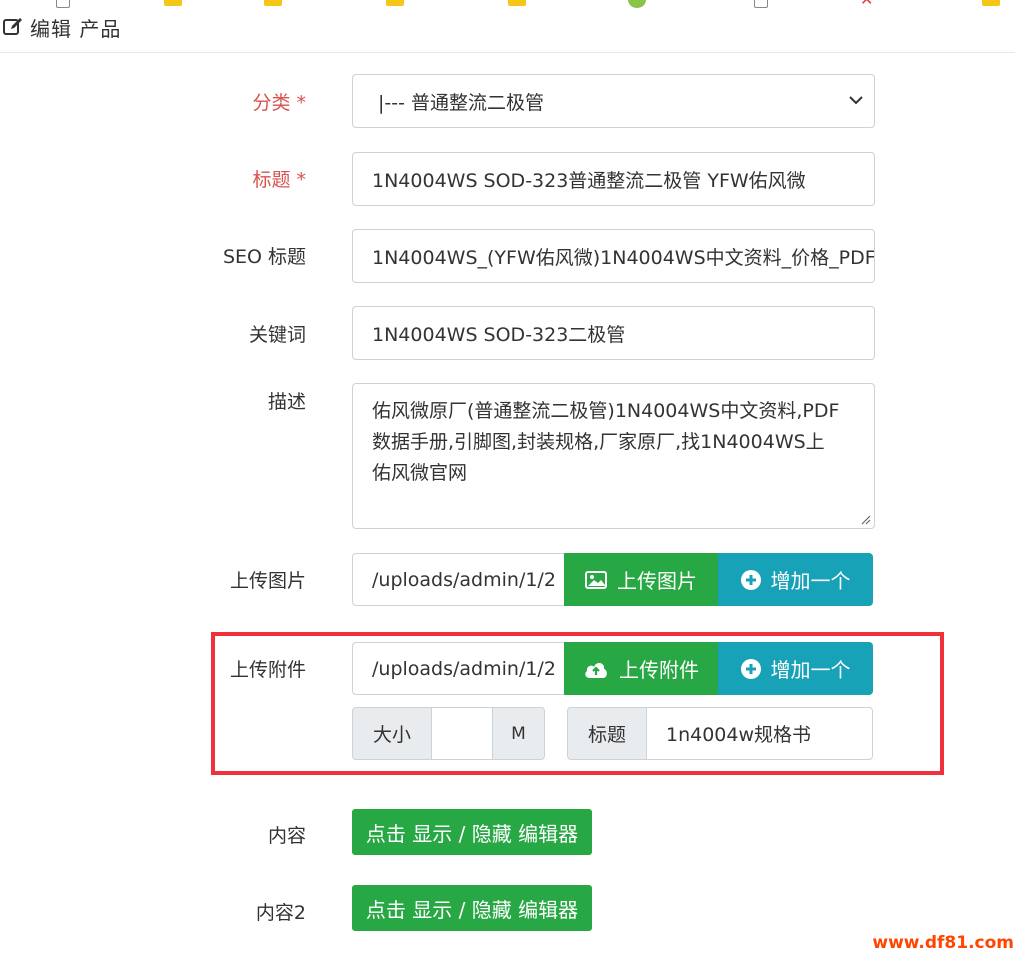  I want to click on upload-image-button-label: 上传图片, so click(657, 581).